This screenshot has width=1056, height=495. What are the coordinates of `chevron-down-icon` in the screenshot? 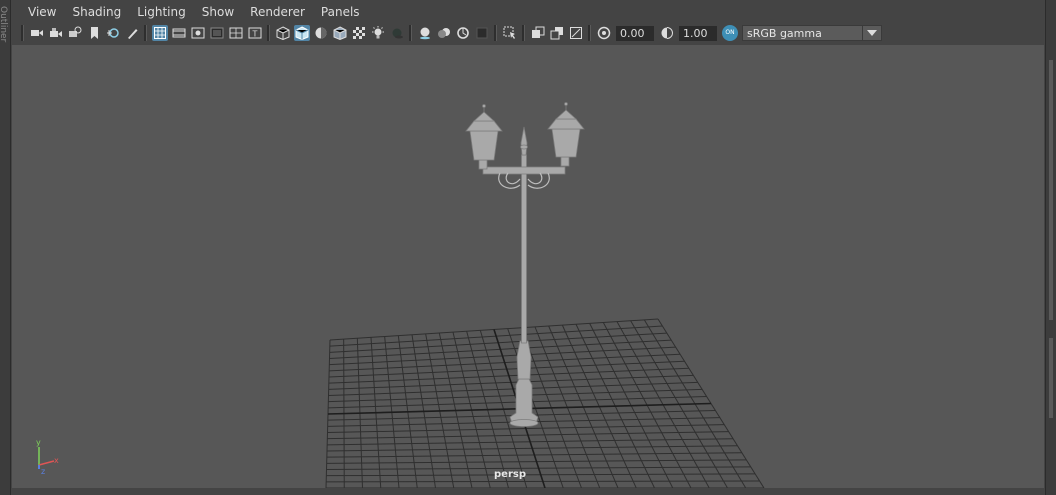 It's located at (871, 33).